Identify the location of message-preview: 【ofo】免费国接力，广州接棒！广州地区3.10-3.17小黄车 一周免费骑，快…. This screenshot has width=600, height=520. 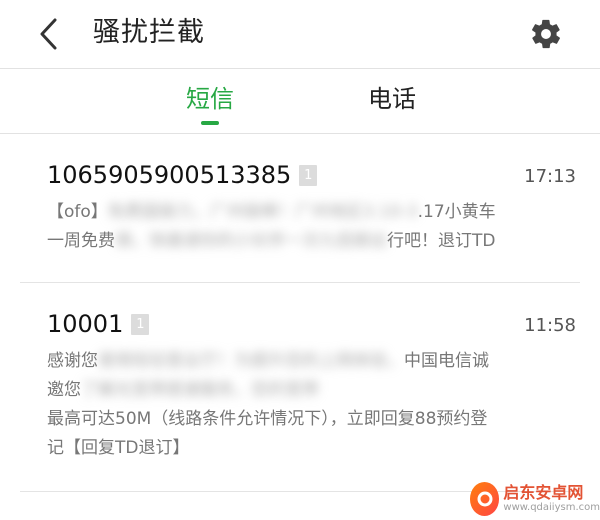
(271, 226).